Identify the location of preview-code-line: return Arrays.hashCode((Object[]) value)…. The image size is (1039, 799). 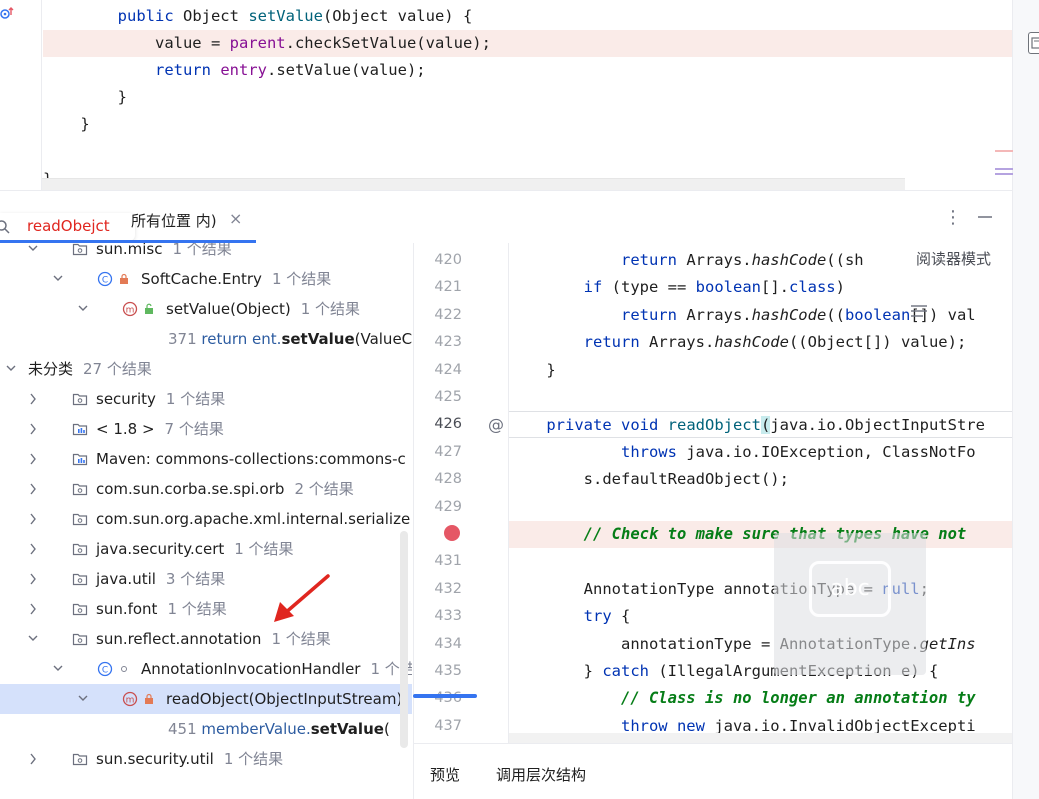
(760, 342).